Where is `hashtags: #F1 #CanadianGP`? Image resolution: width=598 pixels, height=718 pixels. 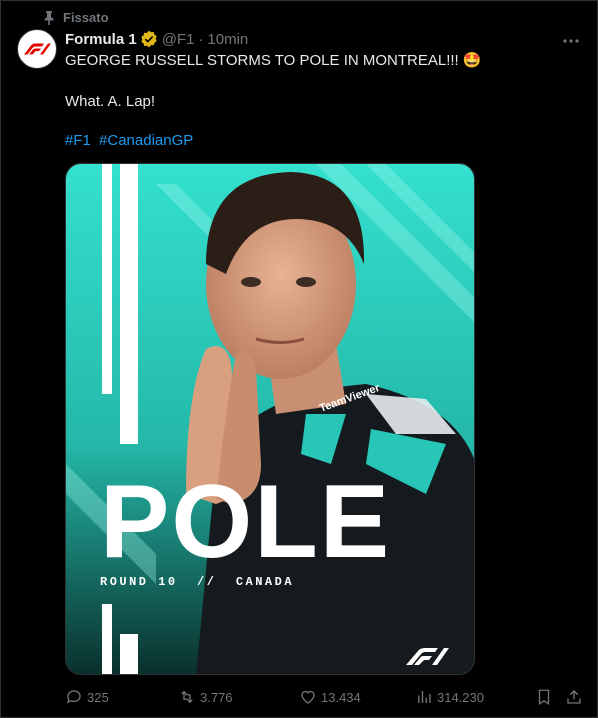 hashtags: #F1 #CanadianGP is located at coordinates (320, 141).